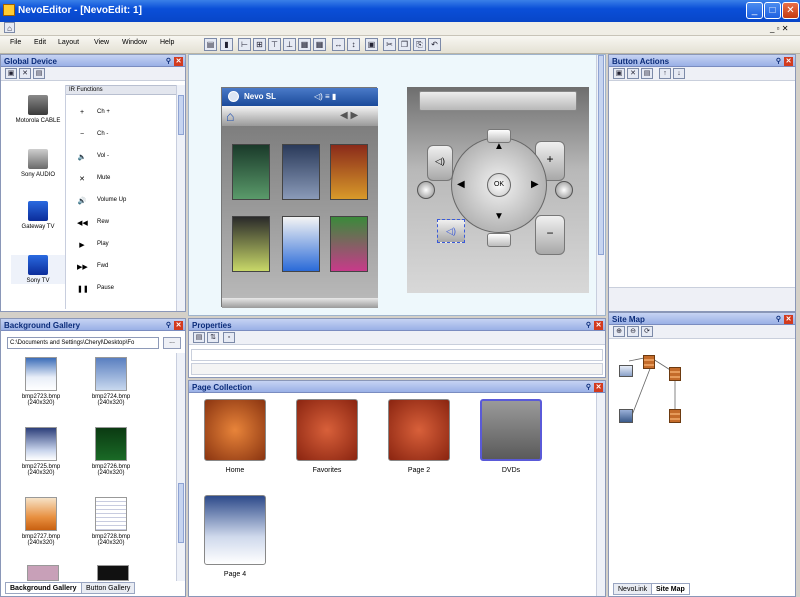 Image resolution: width=800 pixels, height=597 pixels. Describe the element at coordinates (451, 231) in the screenshot. I see `vol-button-selected: ◁)` at that location.